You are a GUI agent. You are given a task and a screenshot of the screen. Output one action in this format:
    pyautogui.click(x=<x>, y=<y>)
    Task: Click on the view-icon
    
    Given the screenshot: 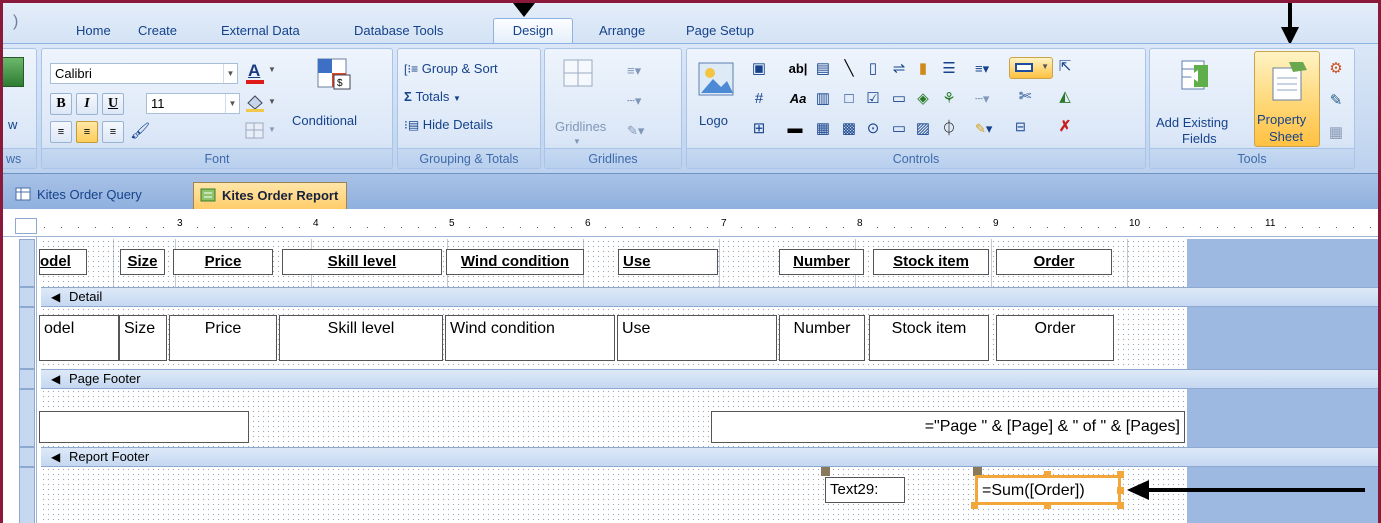 What is the action you would take?
    pyautogui.click(x=13, y=72)
    